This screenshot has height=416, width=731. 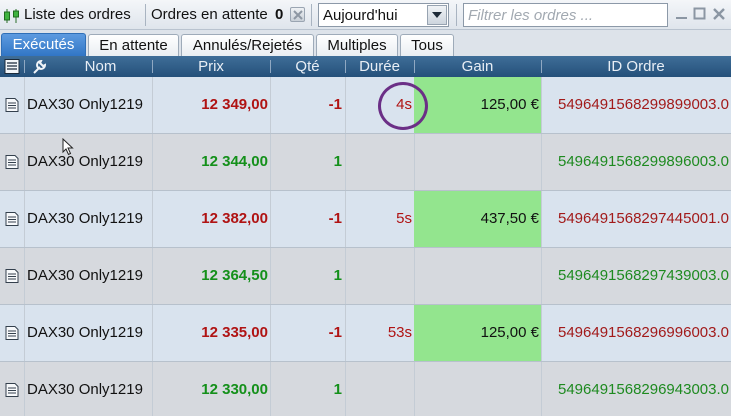 I want to click on chevron-down-icon, so click(x=437, y=15).